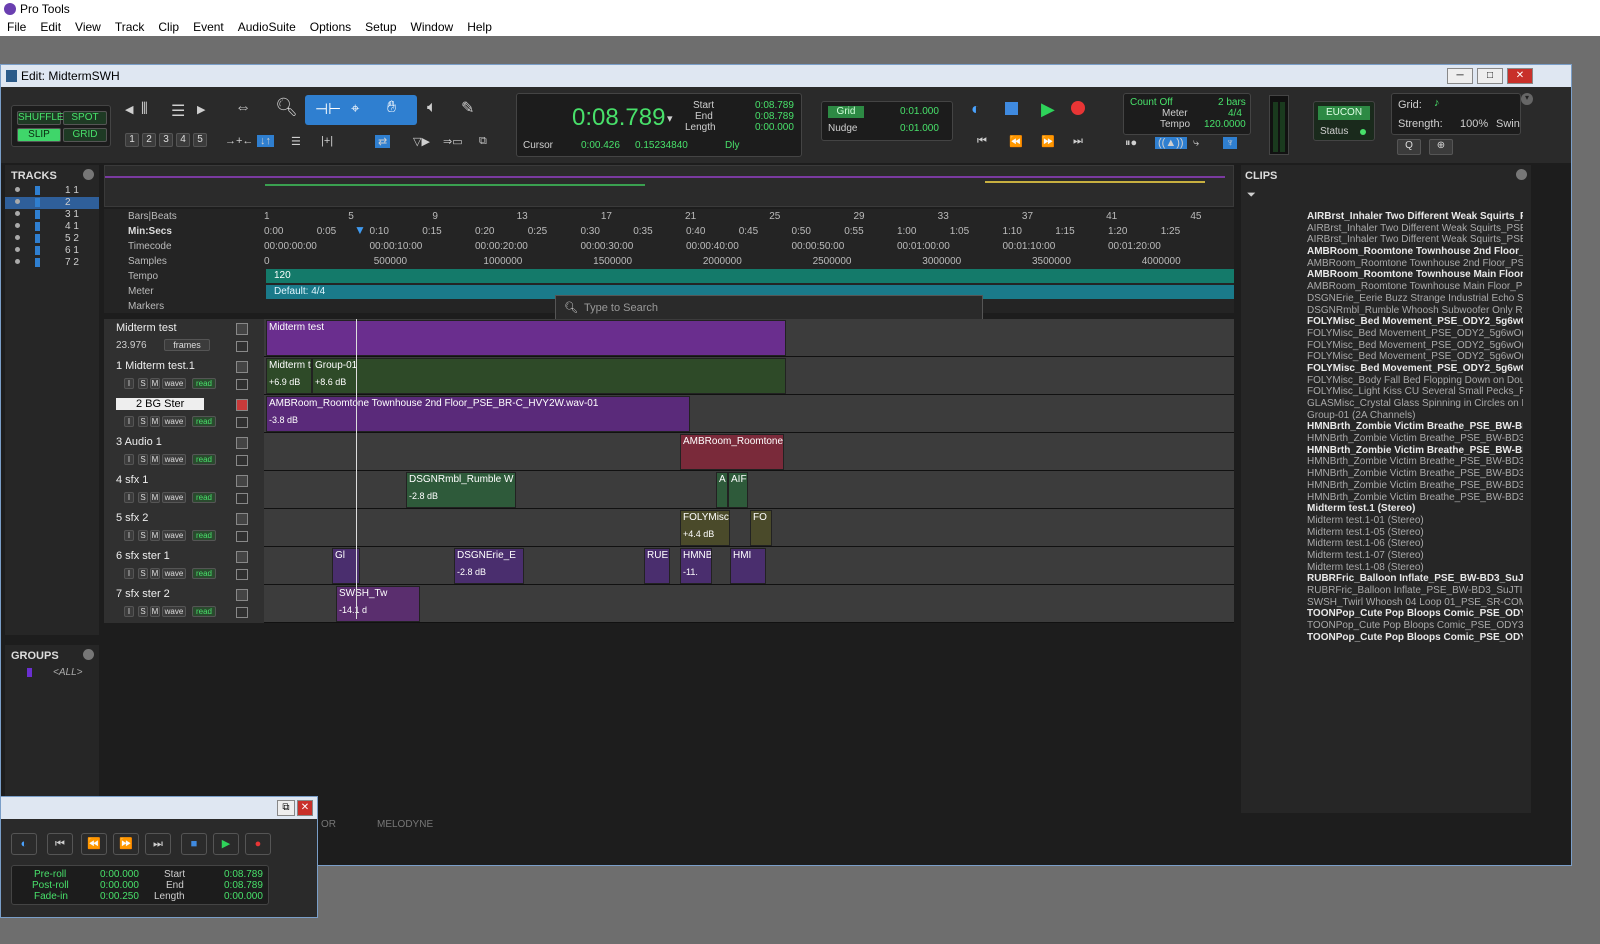 The image size is (1600, 944). I want to click on menu-item-file: File, so click(16, 27).